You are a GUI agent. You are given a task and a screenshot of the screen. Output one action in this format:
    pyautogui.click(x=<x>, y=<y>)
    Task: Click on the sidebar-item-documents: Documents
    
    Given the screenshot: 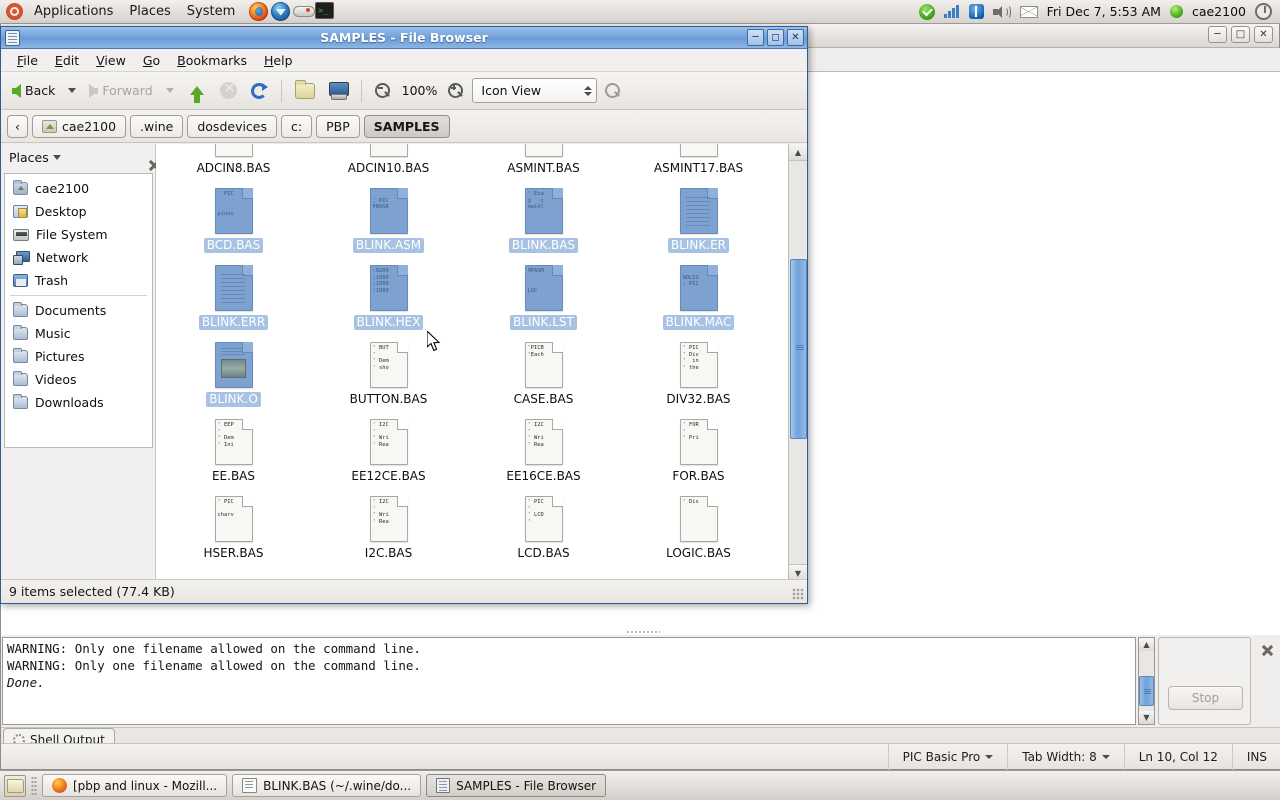 What is the action you would take?
    pyautogui.click(x=78, y=310)
    